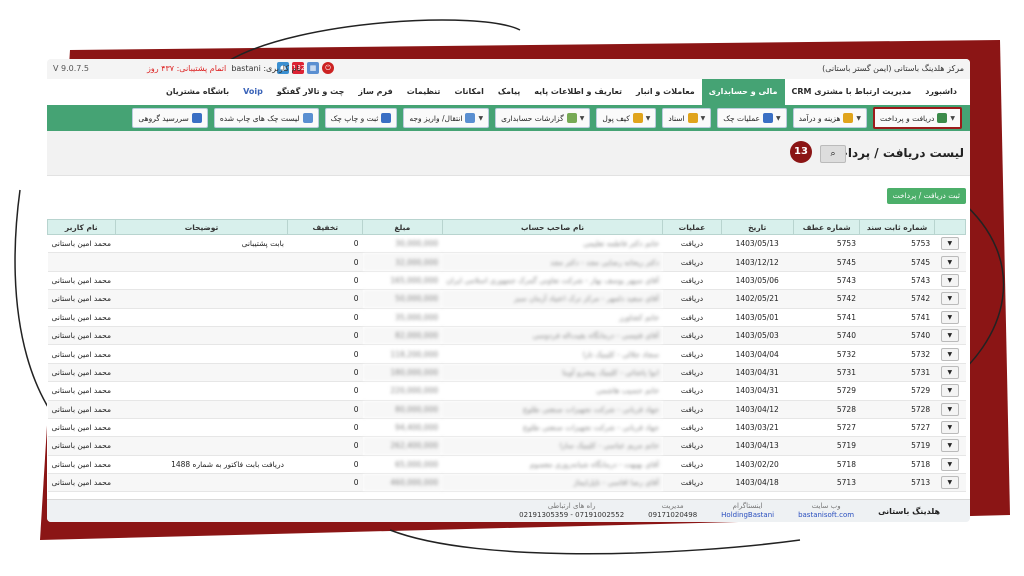 This screenshot has width=1024, height=576. What do you see at coordinates (201, 227) in the screenshot?
I see `col-description: توضیحات` at bounding box center [201, 227].